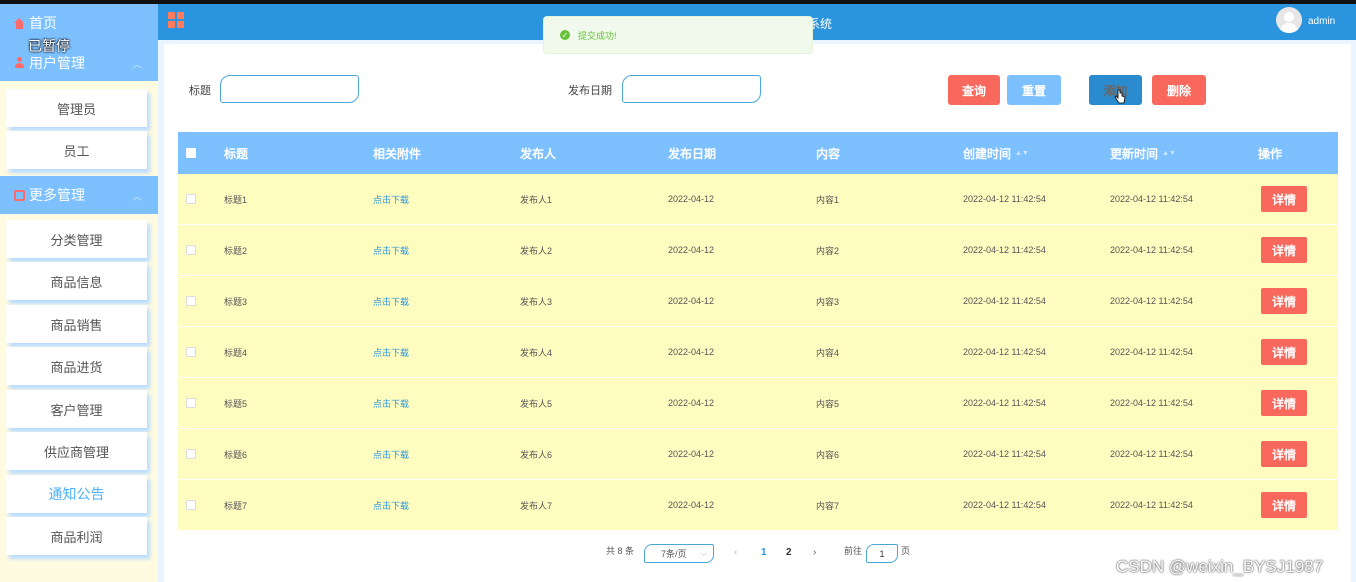  What do you see at coordinates (76, 239) in the screenshot?
I see `sidebar-item-category: 分类管理` at bounding box center [76, 239].